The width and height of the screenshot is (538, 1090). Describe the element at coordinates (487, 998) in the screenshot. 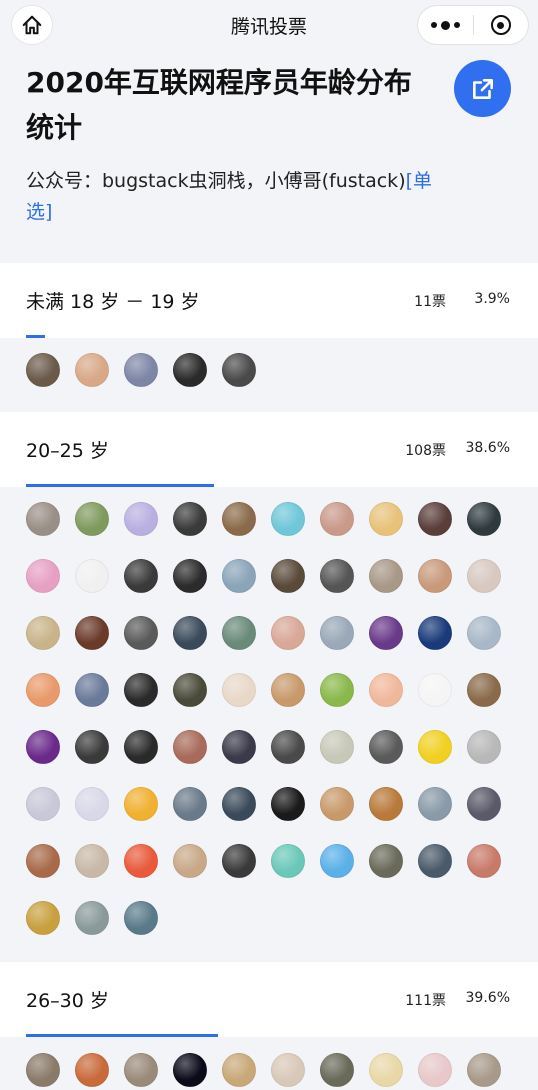

I see `option-percent: 39.6%` at that location.